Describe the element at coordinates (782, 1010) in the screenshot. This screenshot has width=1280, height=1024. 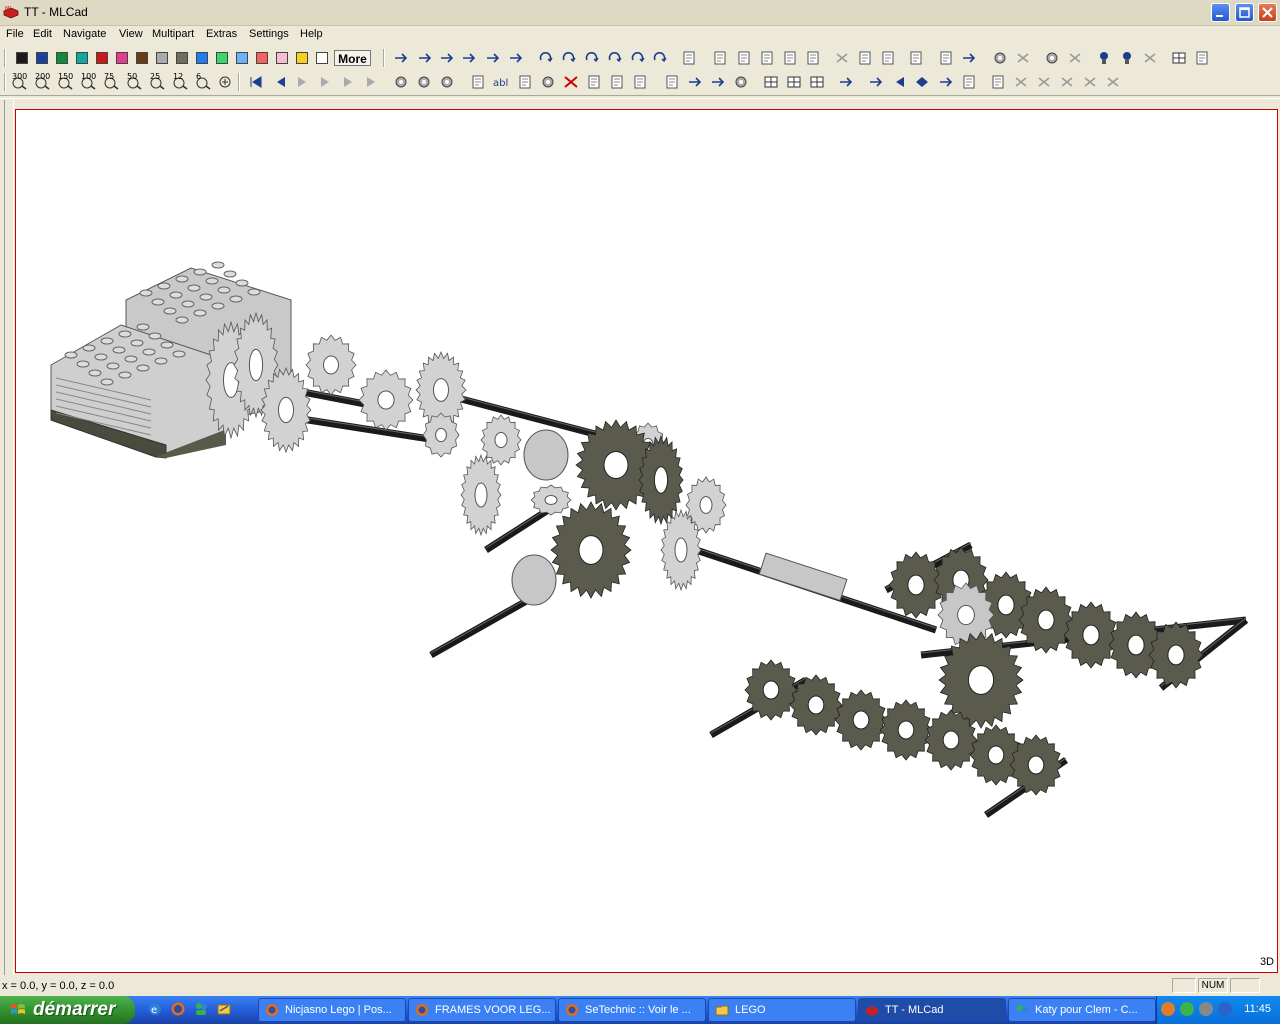
I see `taskbar-item: LEGO` at that location.